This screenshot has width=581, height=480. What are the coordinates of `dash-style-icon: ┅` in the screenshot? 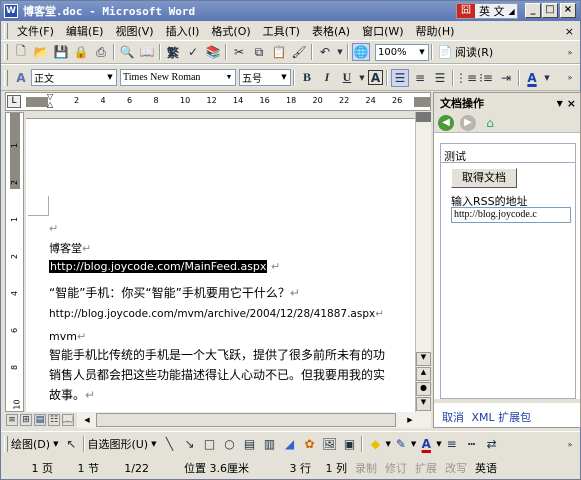 It's located at (472, 444).